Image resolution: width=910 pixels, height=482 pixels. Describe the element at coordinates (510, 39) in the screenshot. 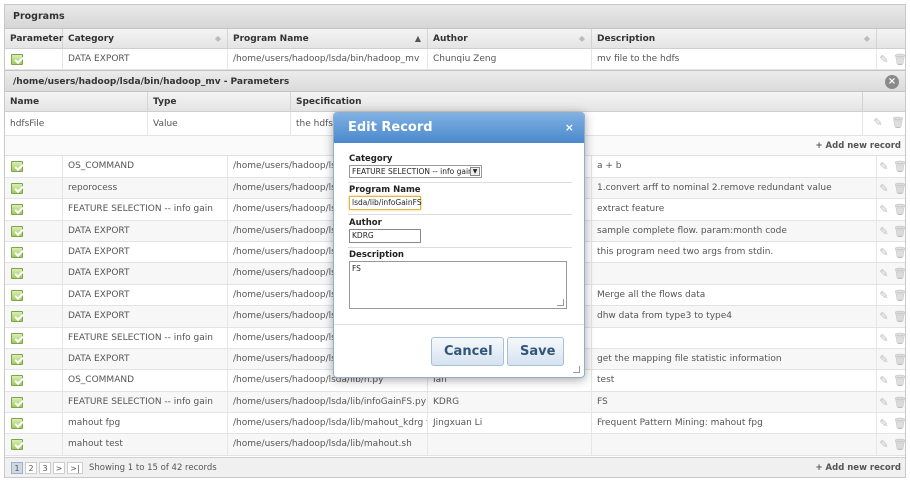

I see `col-author: Author ◆` at that location.